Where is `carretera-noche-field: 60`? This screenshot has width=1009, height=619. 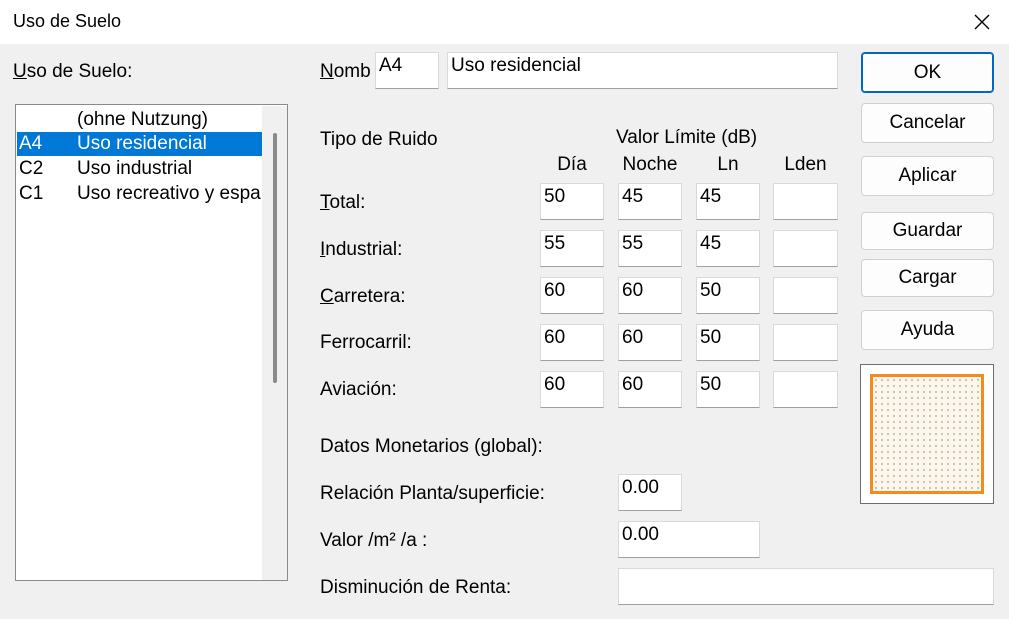 carretera-noche-field: 60 is located at coordinates (650, 295).